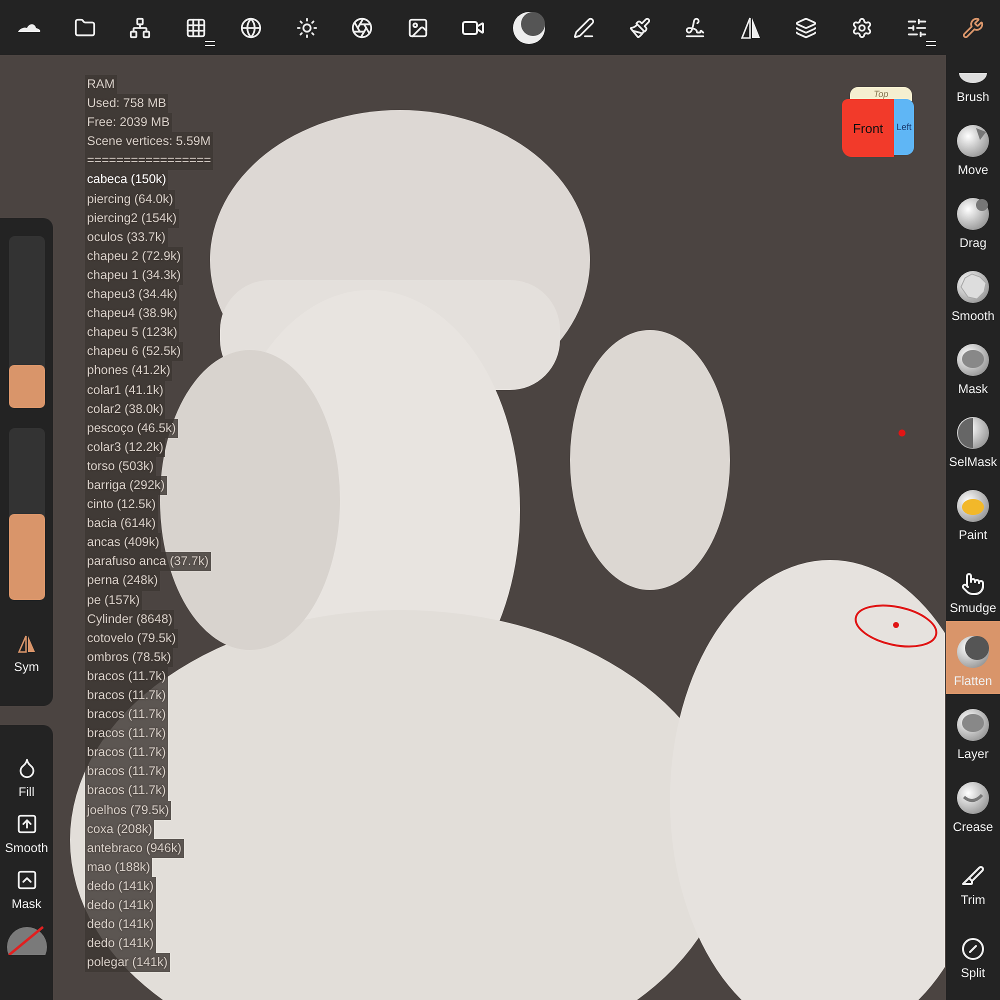 The width and height of the screenshot is (1000, 1000). Describe the element at coordinates (127, 962) in the screenshot. I see `object-list-item: polegar (141k)` at that location.